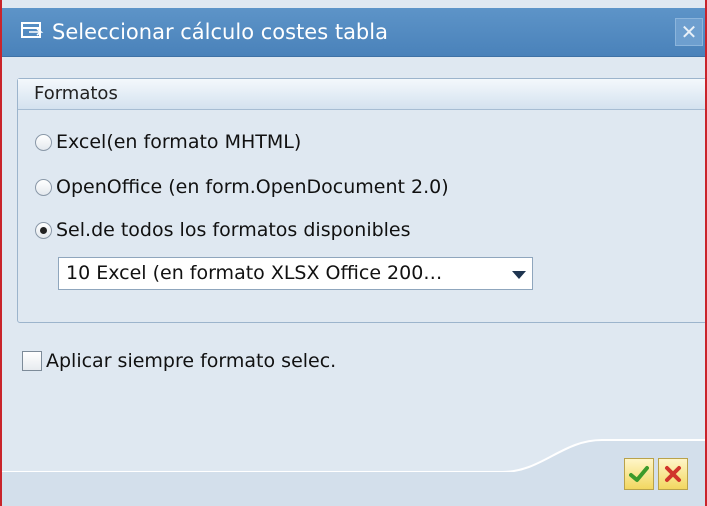 Image resolution: width=707 pixels, height=506 pixels. Describe the element at coordinates (191, 361) in the screenshot. I see `always-apply-label: Aplicar siempre formato selec.` at that location.